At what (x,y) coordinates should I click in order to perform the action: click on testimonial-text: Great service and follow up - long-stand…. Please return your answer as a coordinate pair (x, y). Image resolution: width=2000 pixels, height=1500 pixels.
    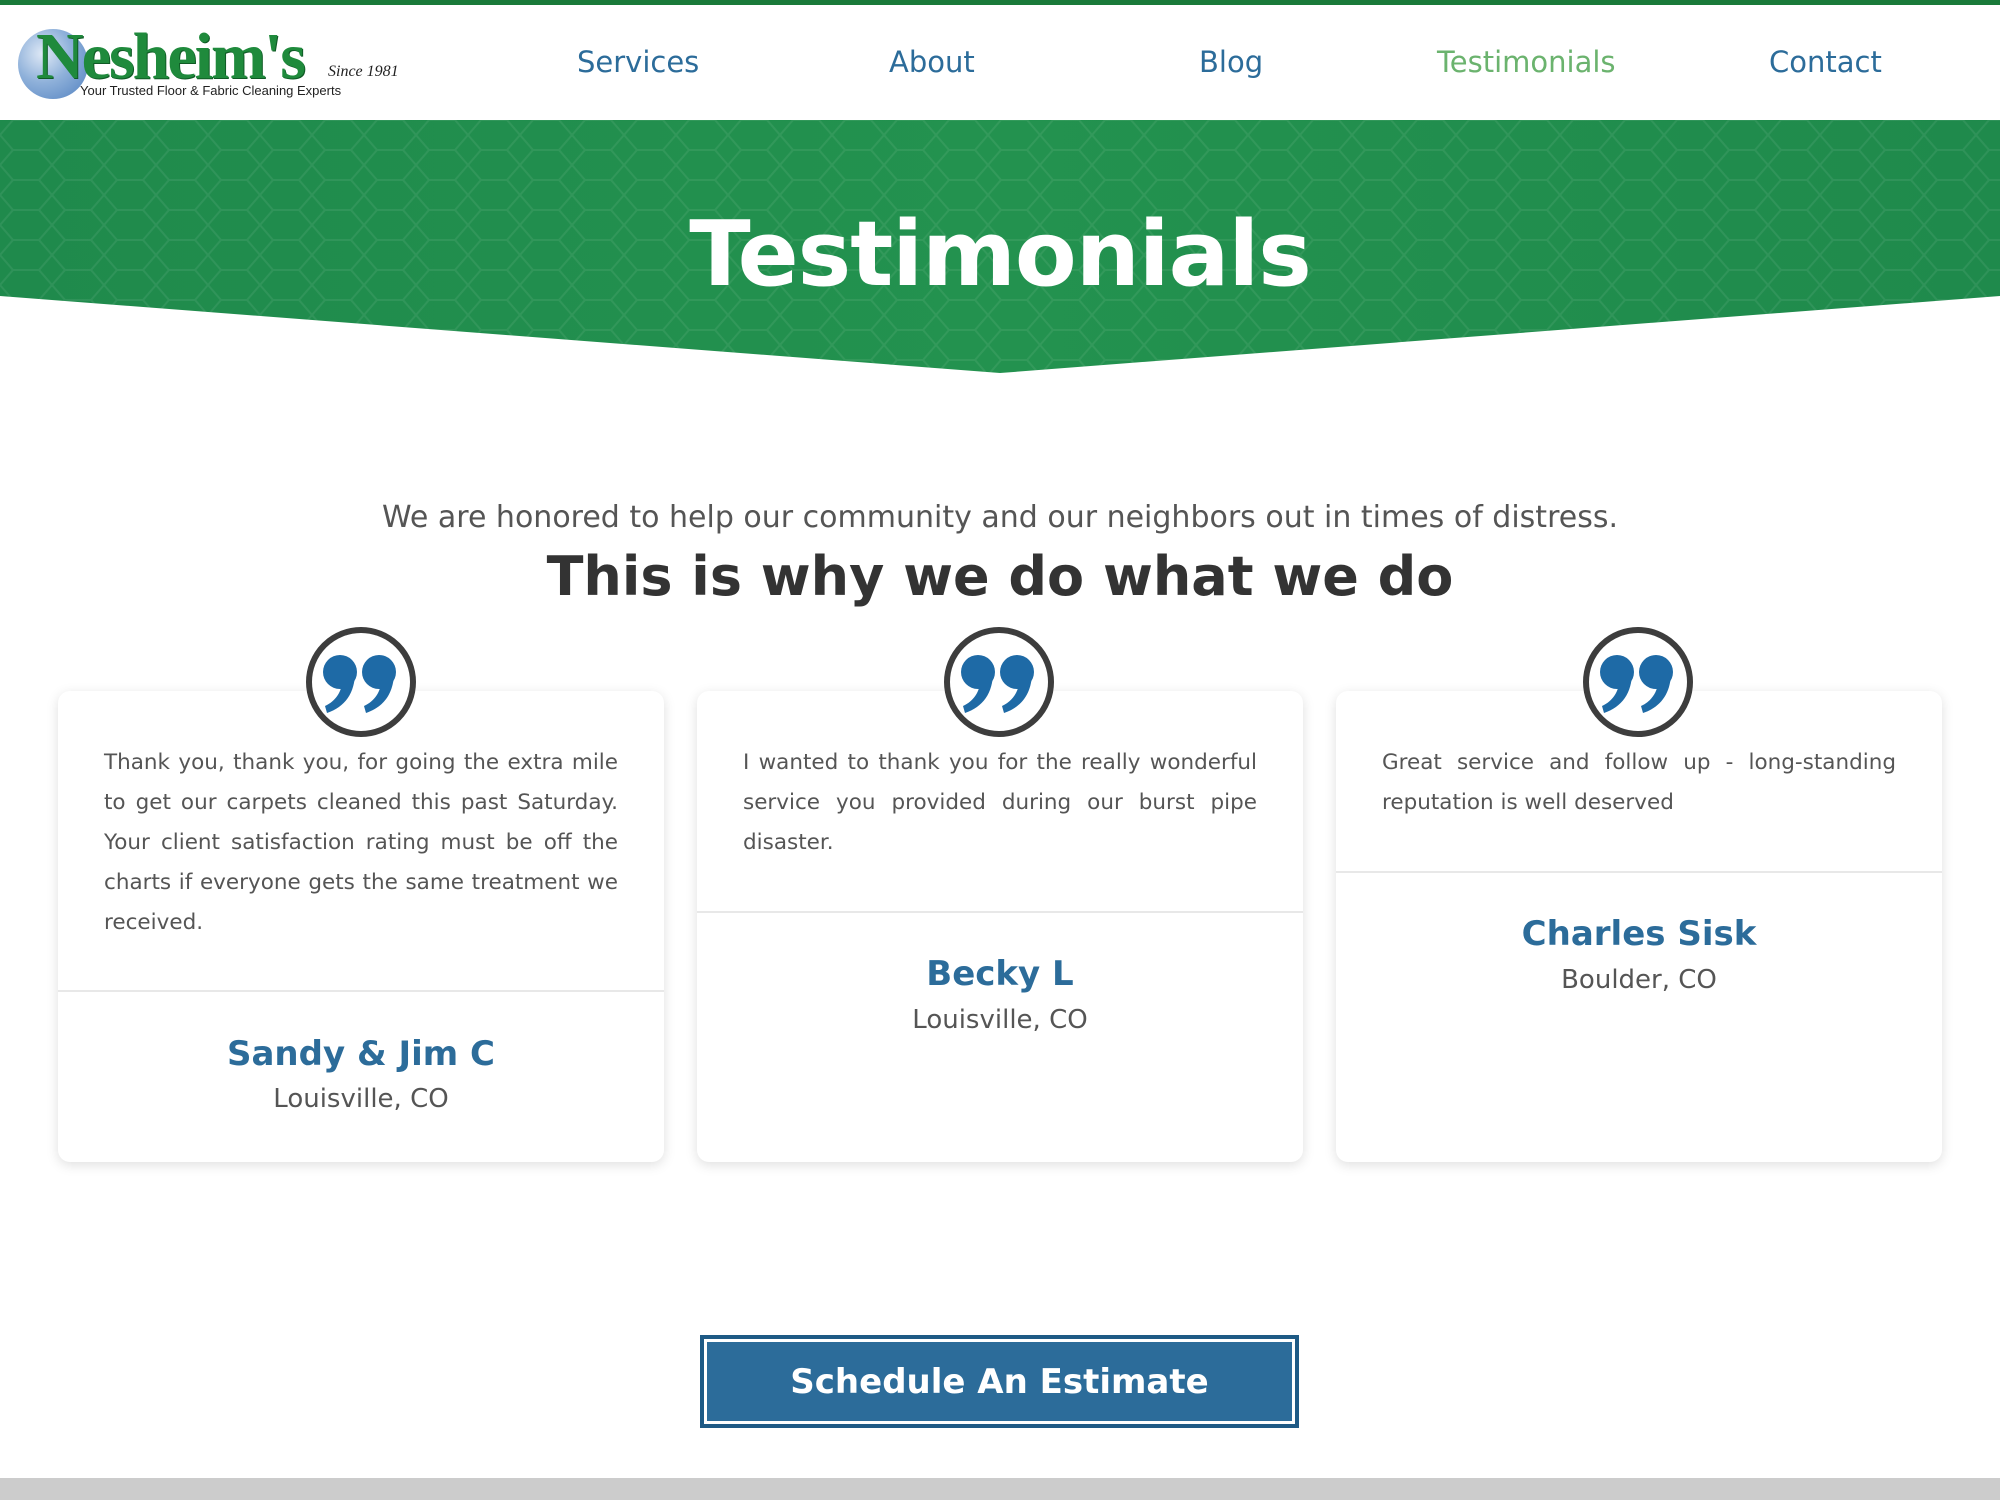
    Looking at the image, I should click on (1639, 782).